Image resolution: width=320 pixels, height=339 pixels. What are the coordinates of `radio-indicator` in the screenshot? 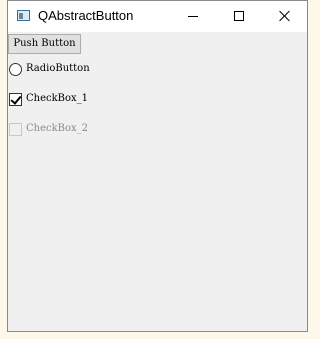 It's located at (15, 69).